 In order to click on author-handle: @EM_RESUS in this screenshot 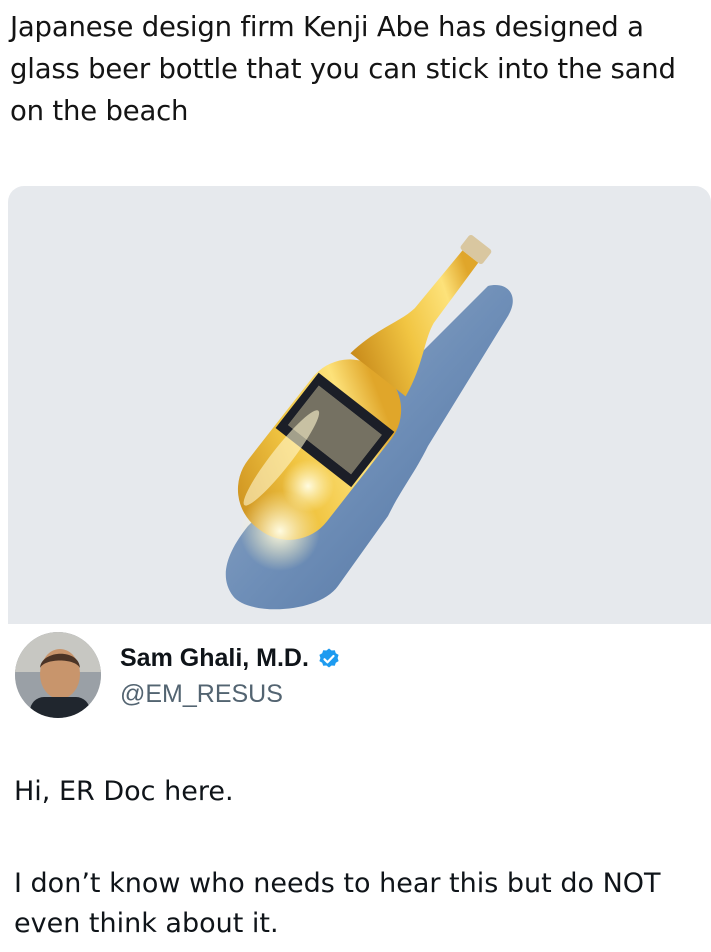, I will do `click(201, 694)`.